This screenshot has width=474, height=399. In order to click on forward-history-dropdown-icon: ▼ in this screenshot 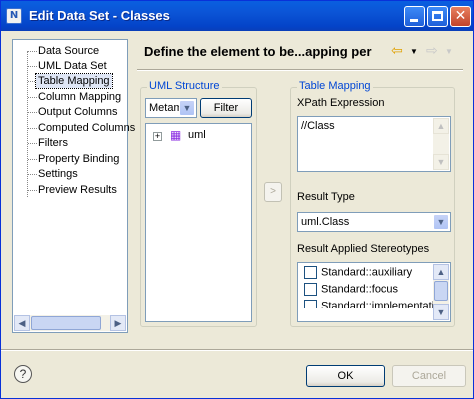, I will do `click(449, 51)`.